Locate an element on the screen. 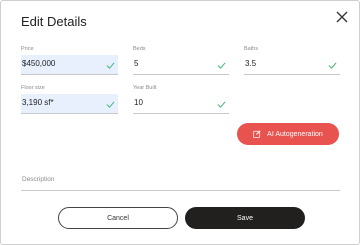 This screenshot has width=360, height=245. floor-size-field: Floor size 3,190 sf* is located at coordinates (69, 100).